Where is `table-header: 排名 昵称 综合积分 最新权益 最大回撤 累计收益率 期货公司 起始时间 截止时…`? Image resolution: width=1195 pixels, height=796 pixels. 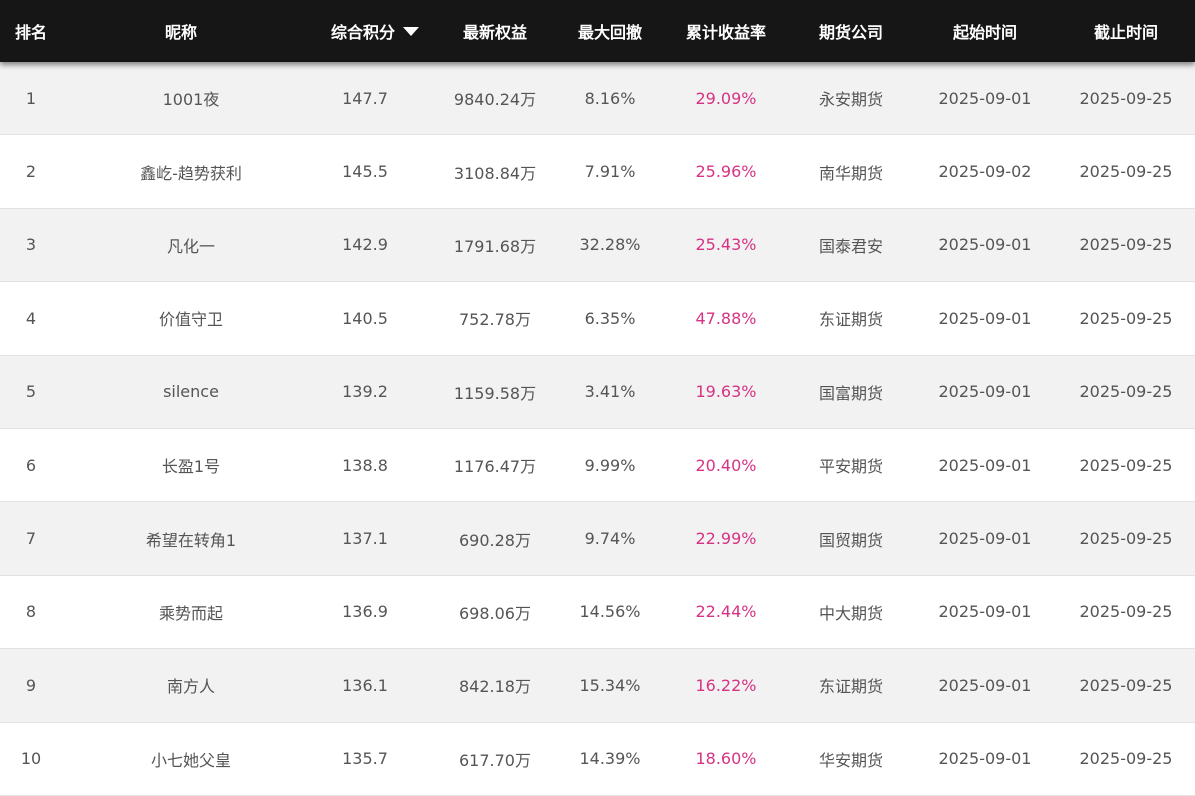 table-header: 排名 昵称 综合积分 最新权益 最大回撤 累计收益率 期货公司 起始时间 截止时… is located at coordinates (597, 31).